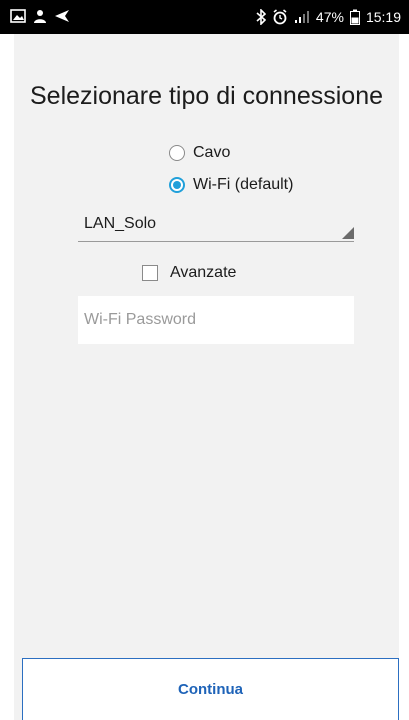  I want to click on bluetooth-icon, so click(261, 17).